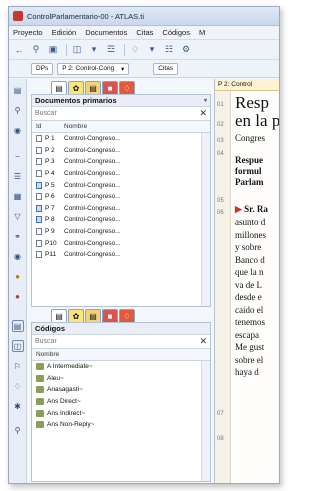 This screenshot has width=320, height=491. Describe the element at coordinates (121, 413) in the screenshot. I see `code-row: Ans Indirect~` at that location.